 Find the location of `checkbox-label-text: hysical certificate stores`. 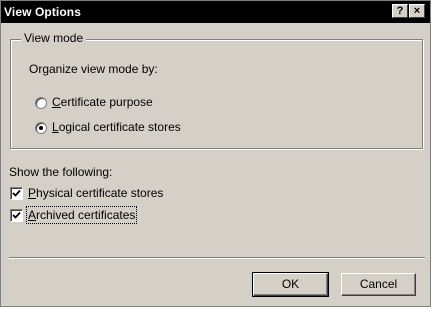

checkbox-label-text: hysical certificate stores is located at coordinates (100, 193).